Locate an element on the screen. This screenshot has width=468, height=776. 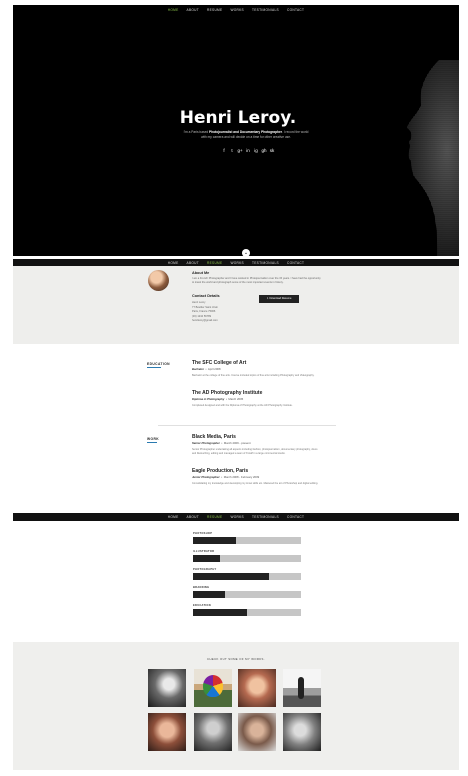
skill-education: Education is located at coordinates (247, 610).